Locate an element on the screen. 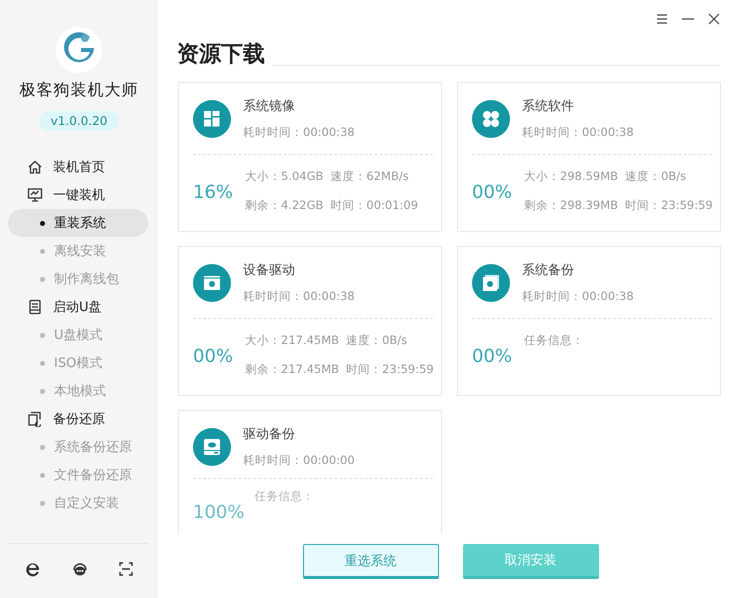  progress-percent: 16% is located at coordinates (213, 193).